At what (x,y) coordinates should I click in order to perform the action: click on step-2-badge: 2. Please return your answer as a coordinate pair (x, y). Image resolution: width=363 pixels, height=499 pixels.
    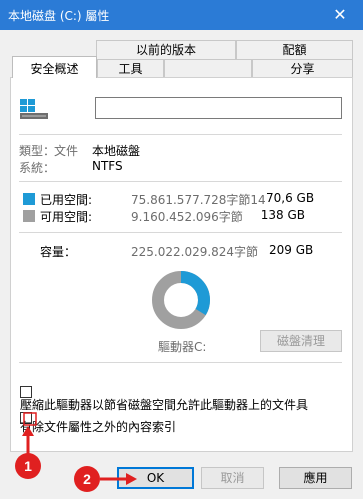
    Looking at the image, I should click on (87, 479).